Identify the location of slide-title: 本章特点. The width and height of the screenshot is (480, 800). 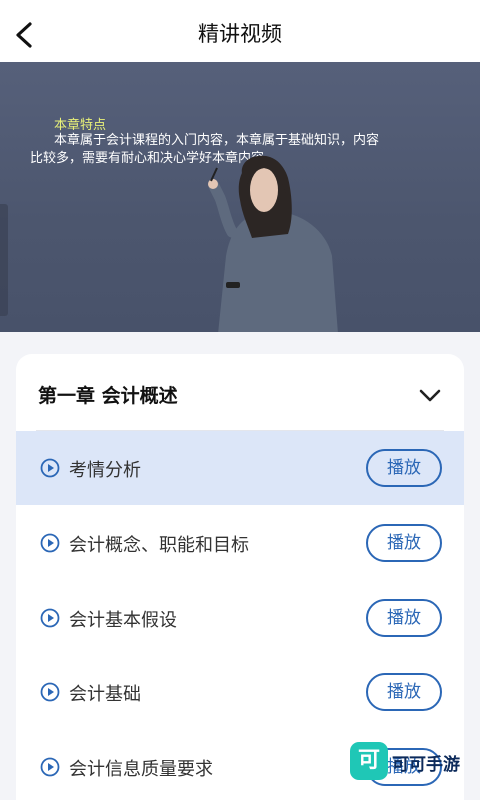
(80, 125).